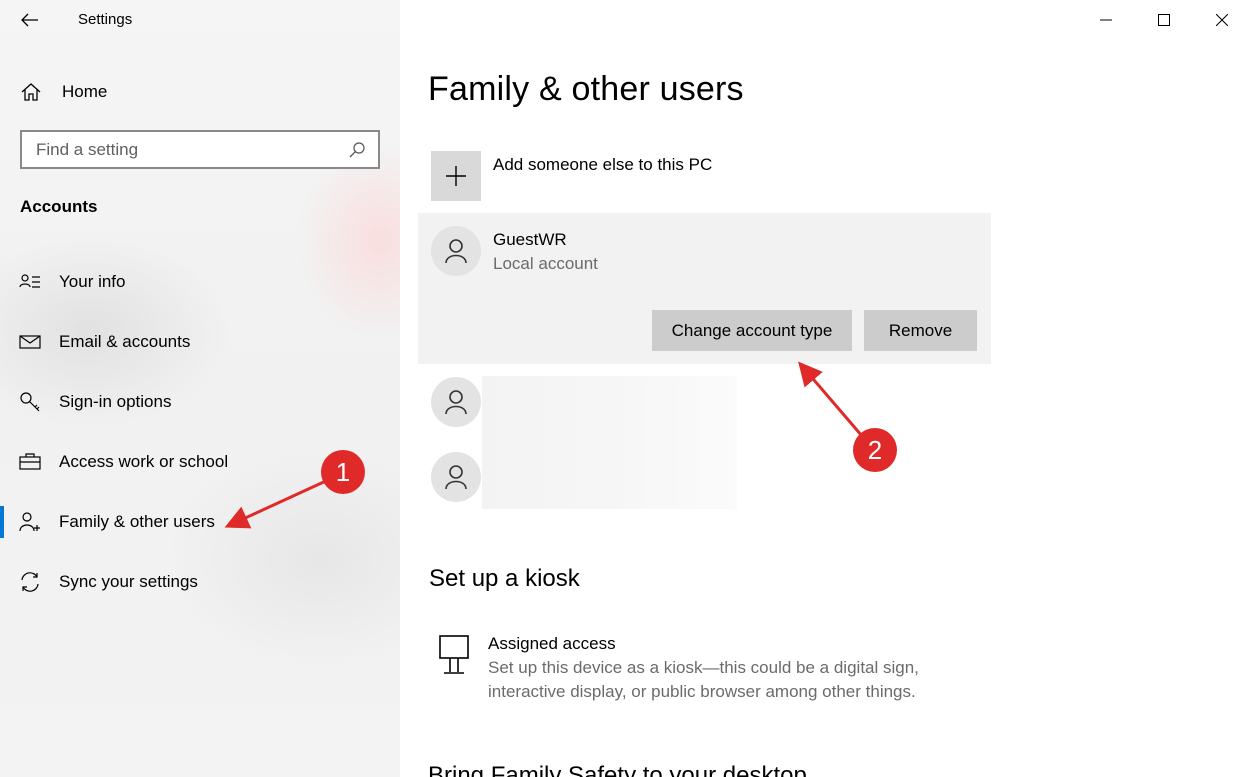 This screenshot has width=1251, height=777. I want to click on home-icon, so click(31, 92).